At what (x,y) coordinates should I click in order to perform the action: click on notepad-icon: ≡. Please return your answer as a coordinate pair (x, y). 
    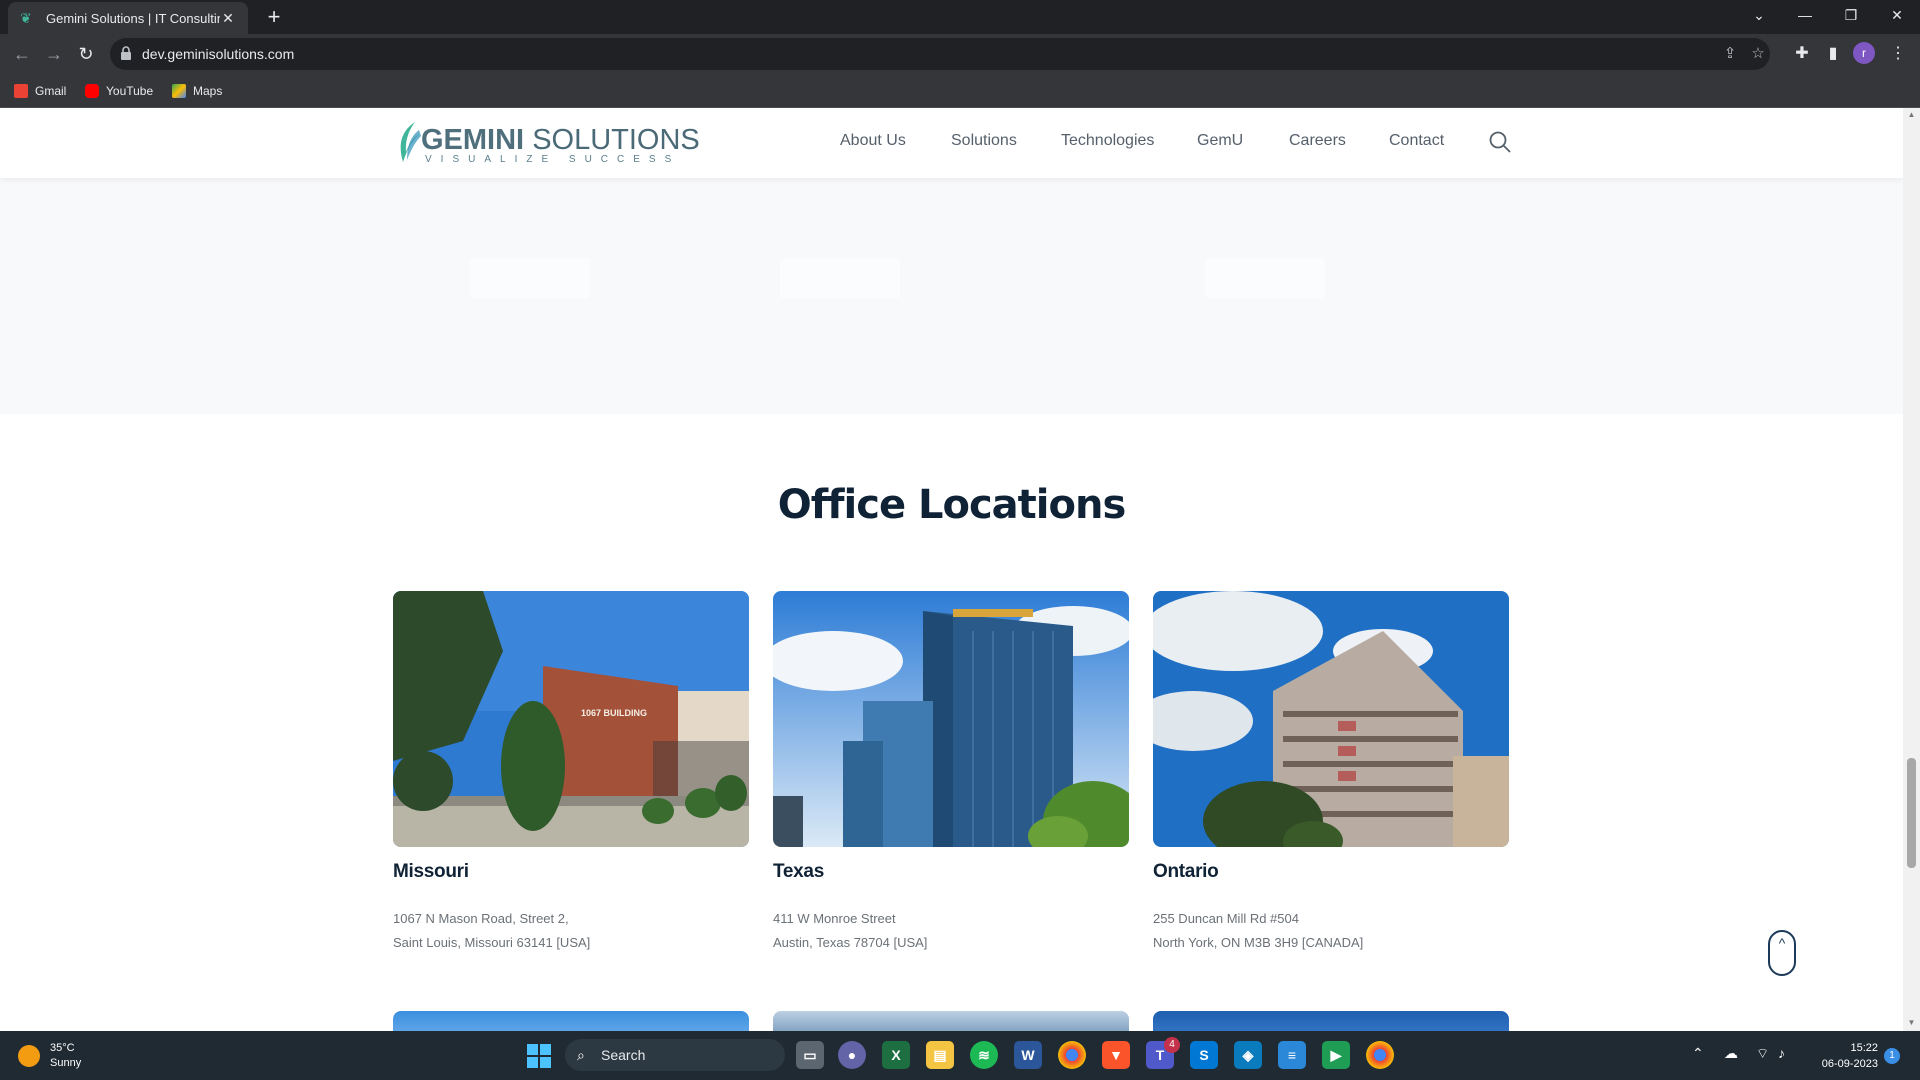
    Looking at the image, I should click on (1292, 1055).